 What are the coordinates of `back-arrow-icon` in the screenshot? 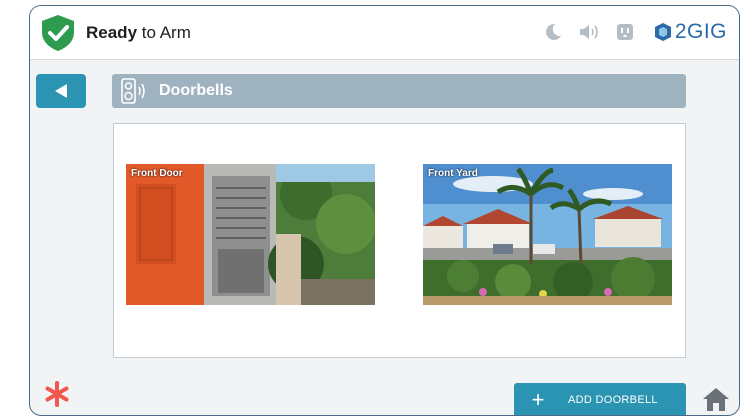 It's located at (61, 91).